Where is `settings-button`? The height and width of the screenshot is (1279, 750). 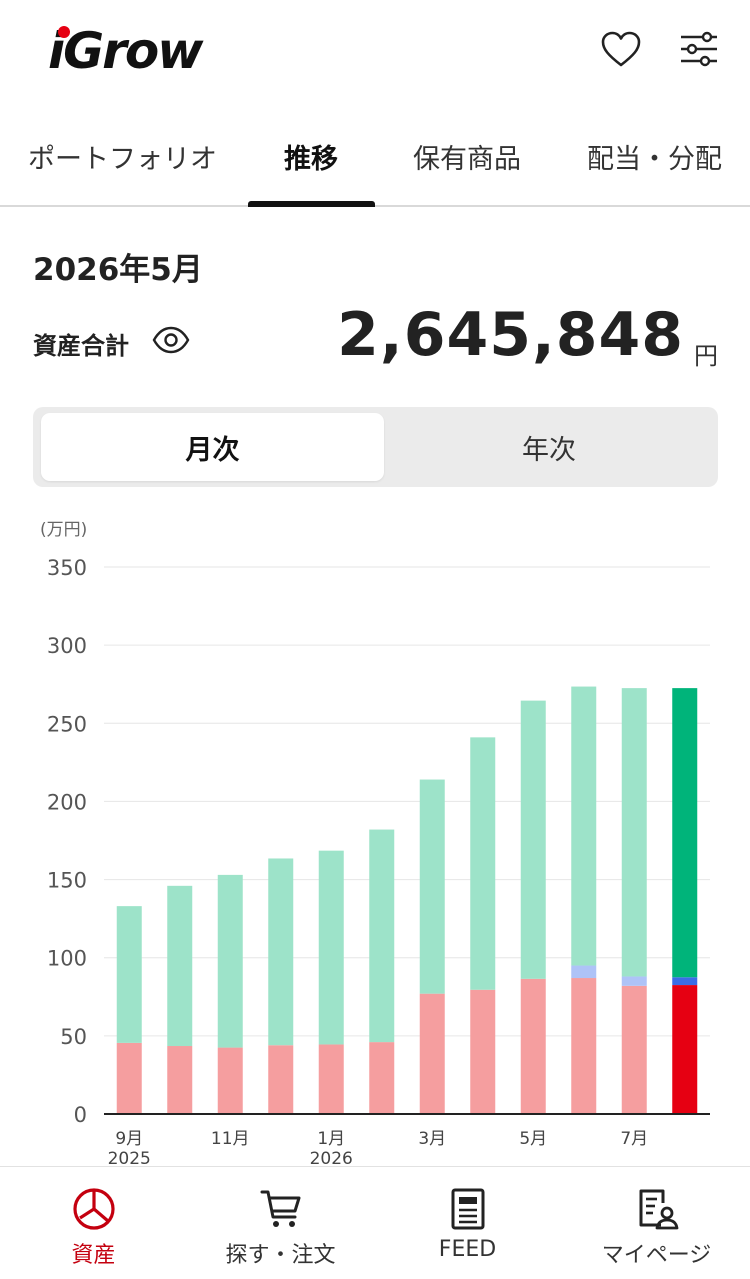
settings-button is located at coordinates (699, 49).